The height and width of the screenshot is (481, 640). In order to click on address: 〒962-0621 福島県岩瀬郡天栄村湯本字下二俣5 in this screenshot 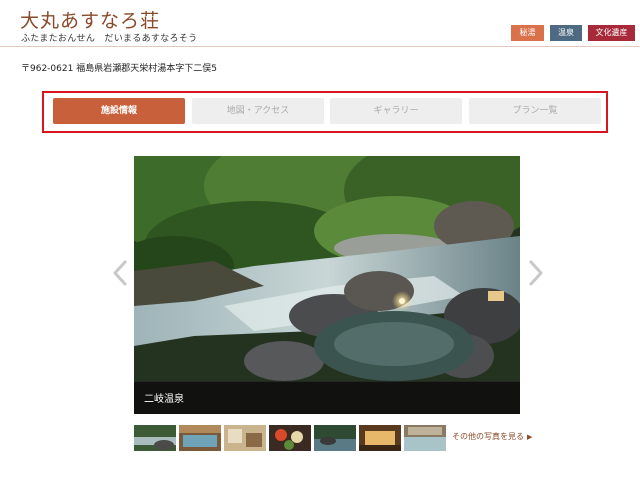, I will do `click(119, 69)`.